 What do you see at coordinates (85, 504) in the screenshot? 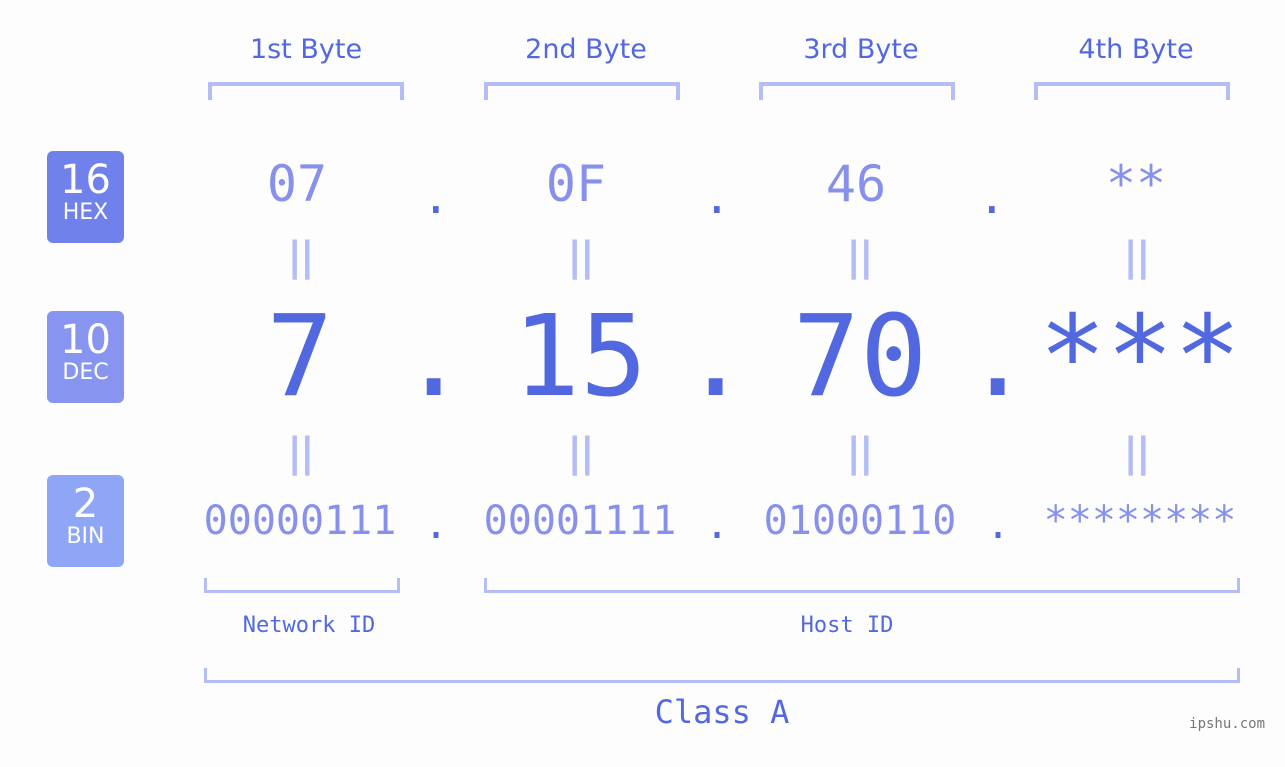
I see `bin-base: 2` at bounding box center [85, 504].